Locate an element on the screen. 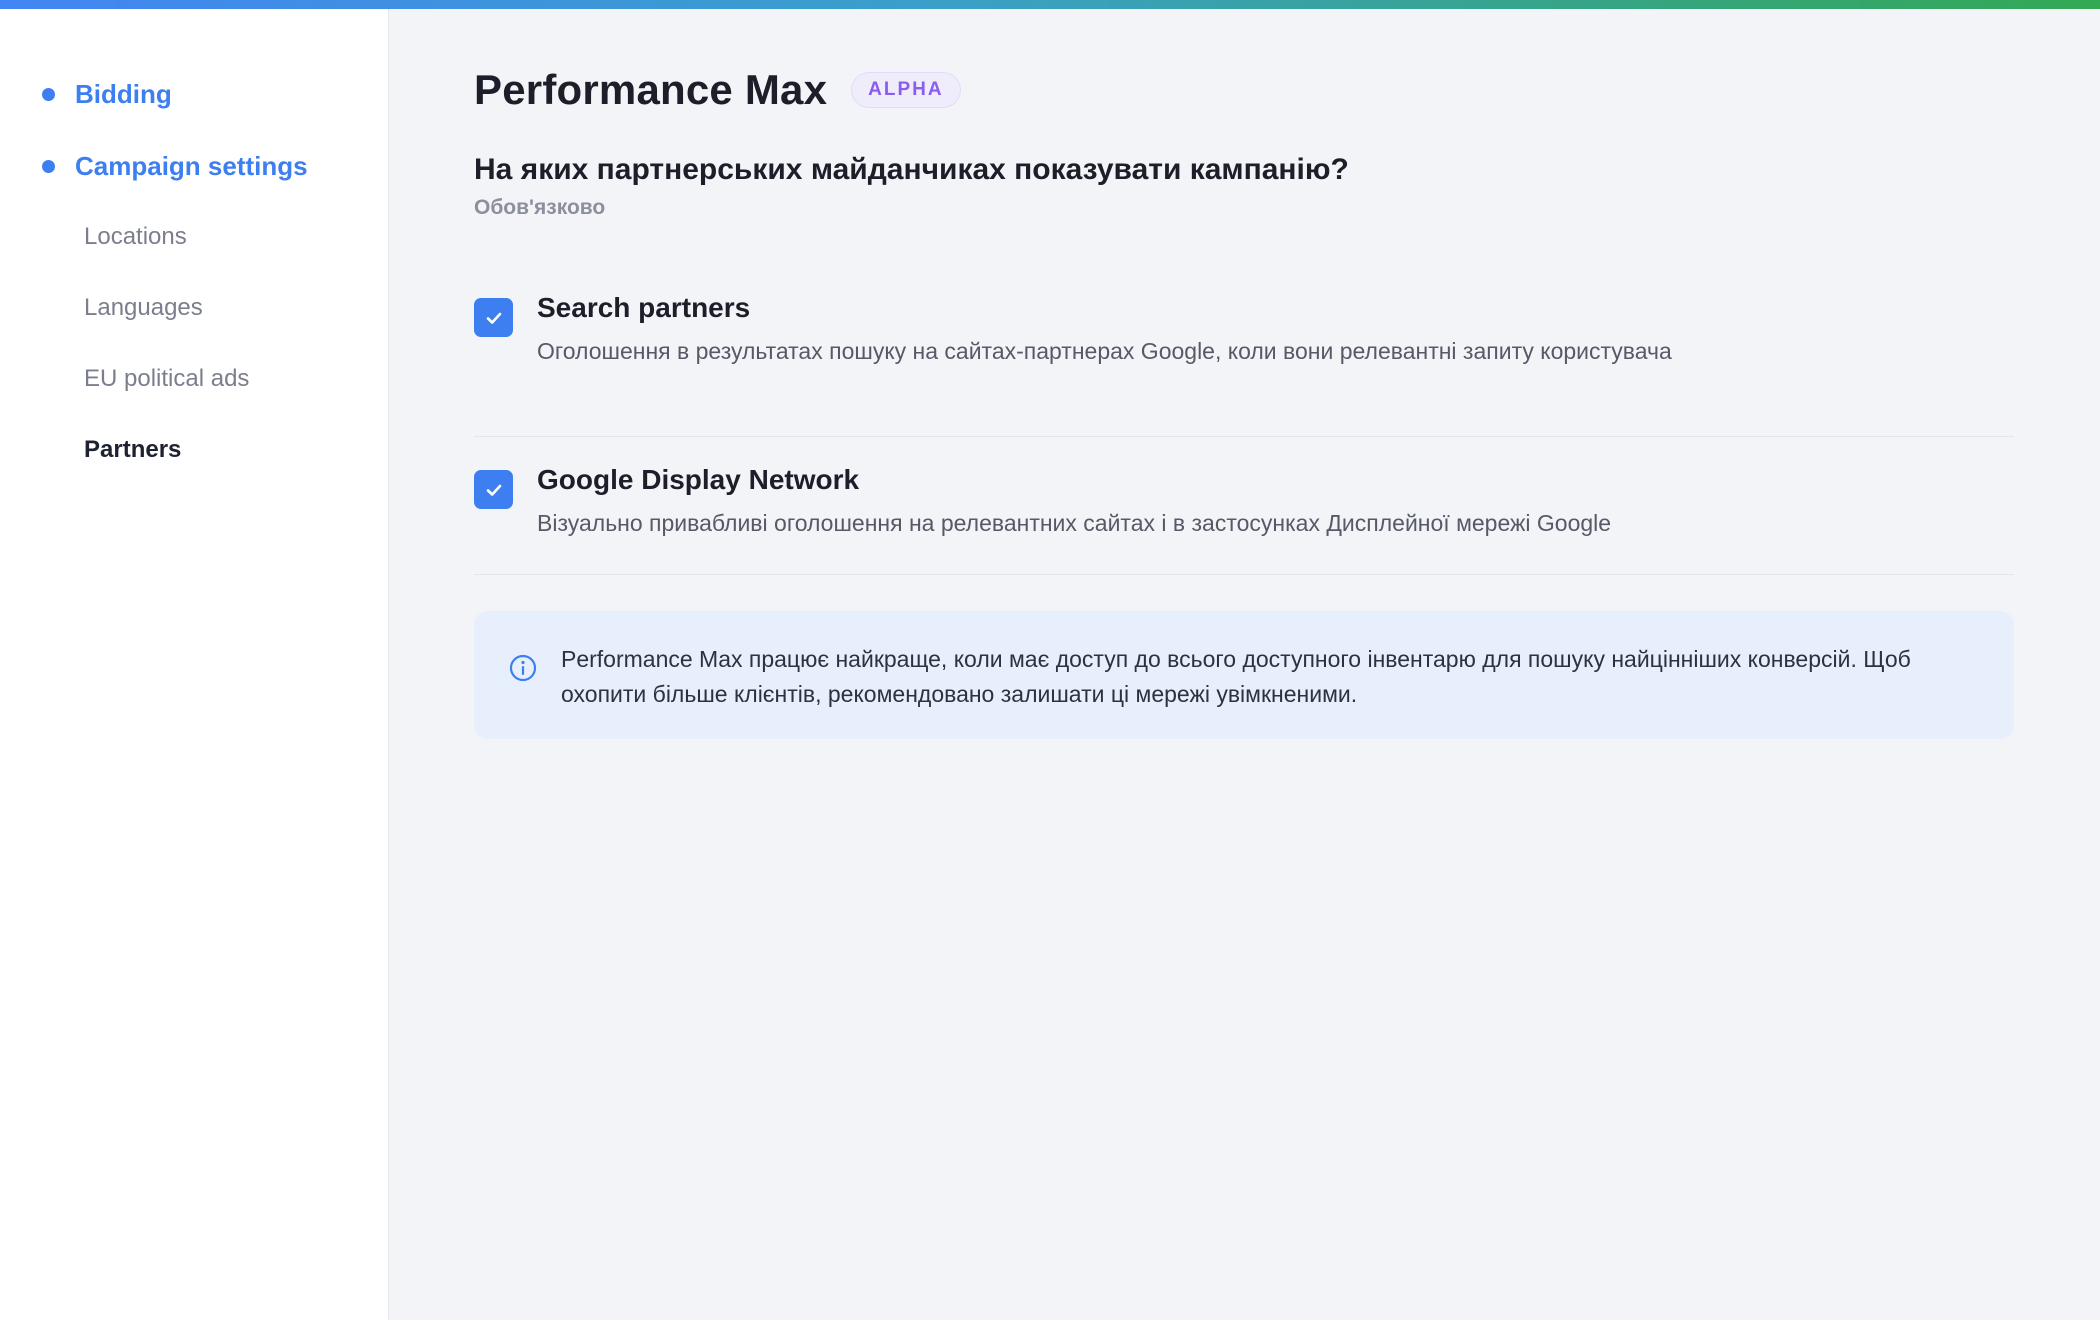 The image size is (2100, 1320). sidebar-item-label: Partners is located at coordinates (133, 449).